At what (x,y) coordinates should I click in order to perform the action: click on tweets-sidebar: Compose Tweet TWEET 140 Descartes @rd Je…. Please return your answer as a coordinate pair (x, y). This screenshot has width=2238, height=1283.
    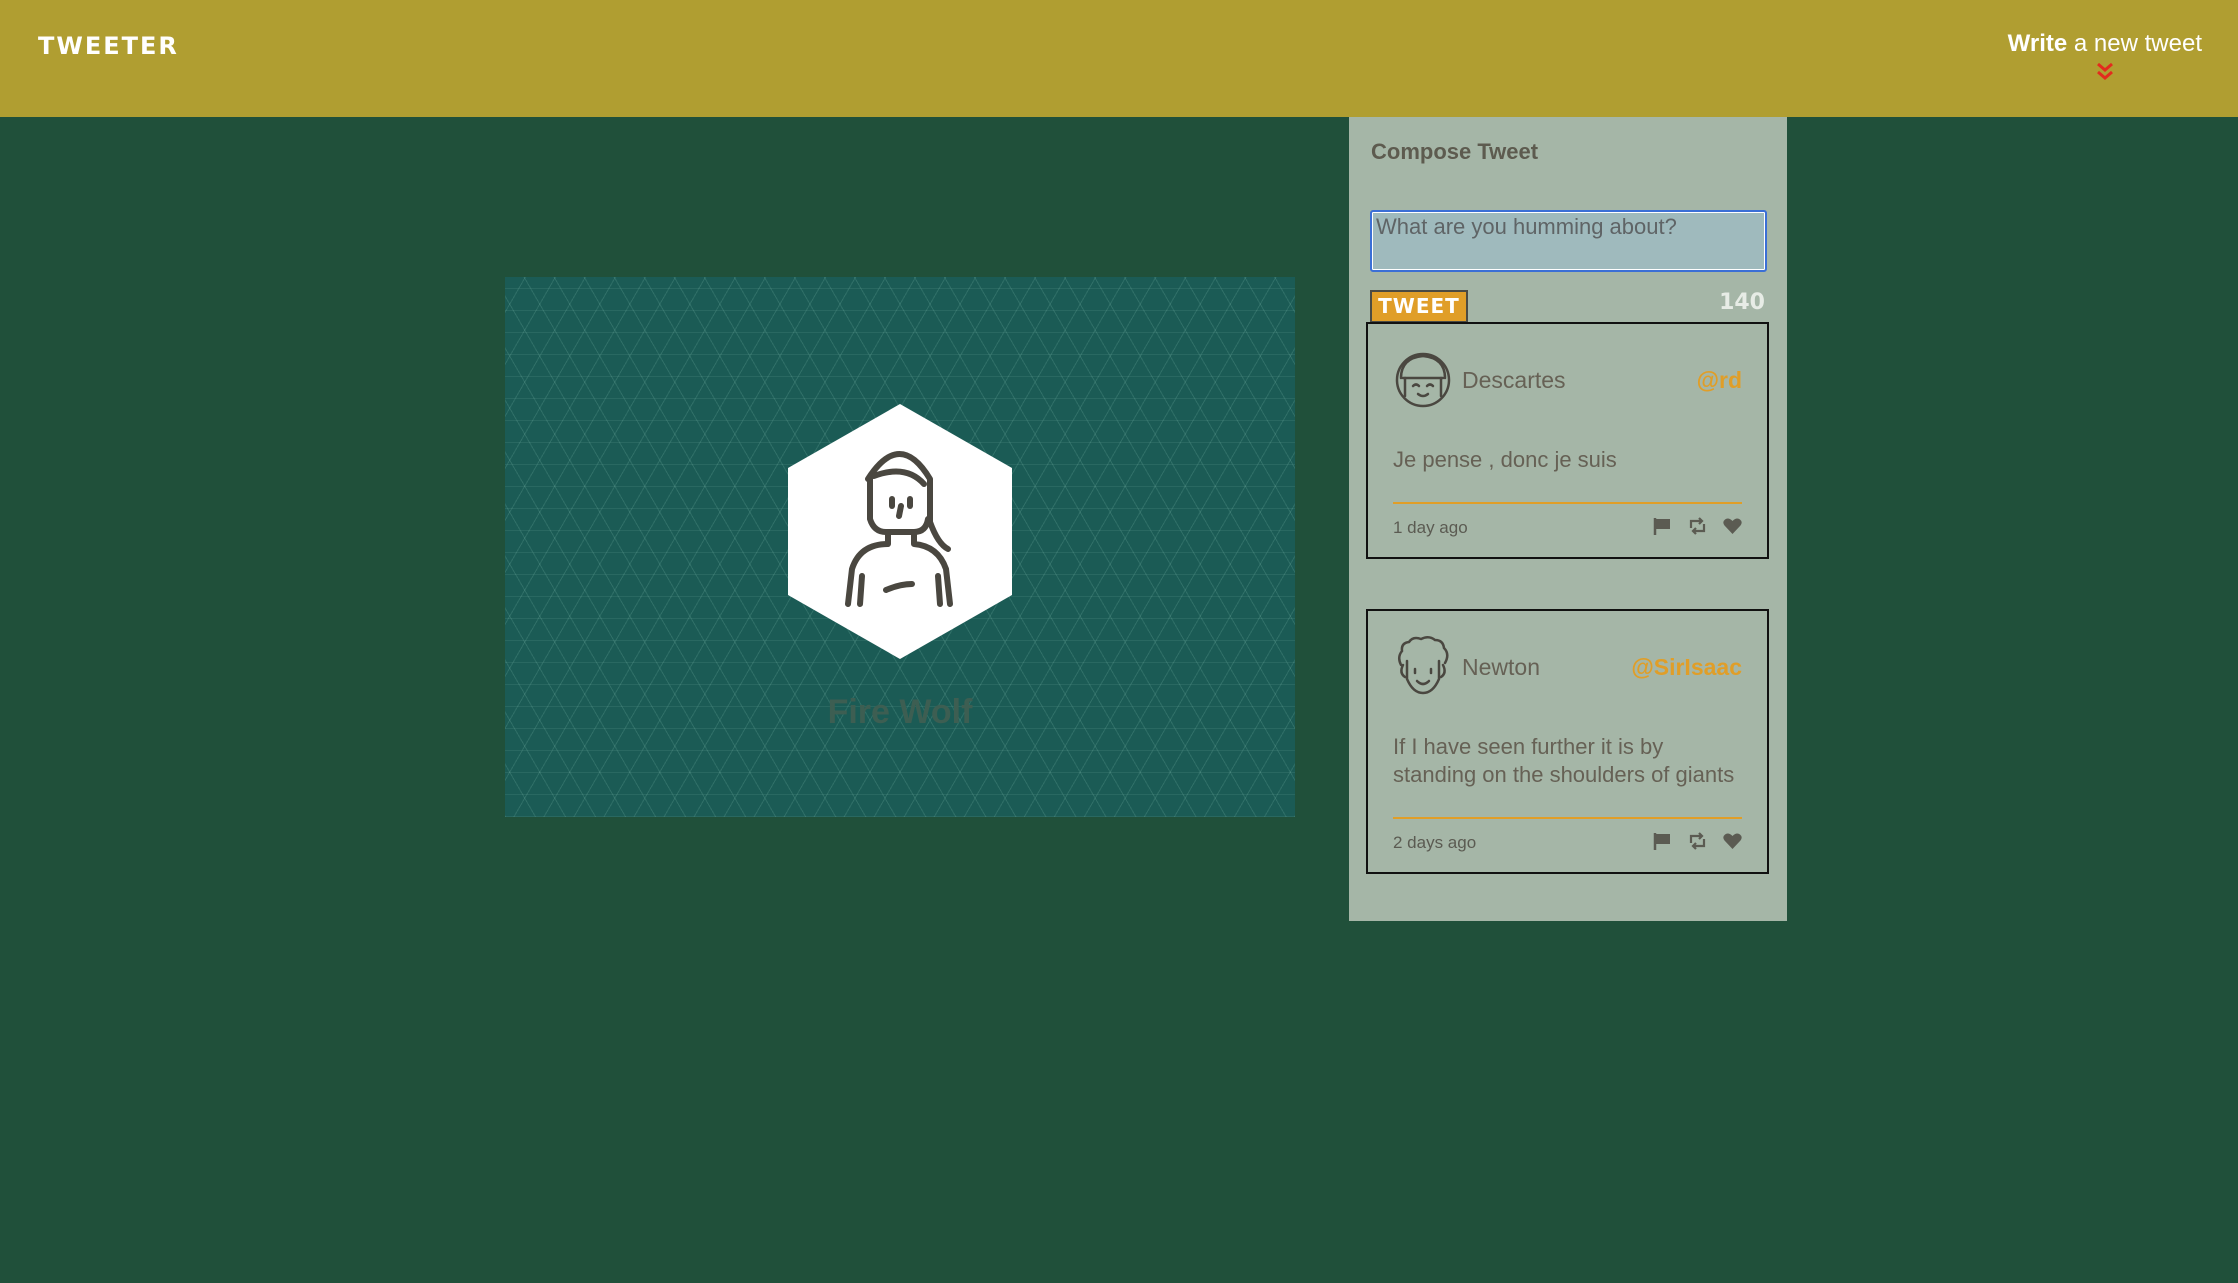
    Looking at the image, I should click on (1568, 519).